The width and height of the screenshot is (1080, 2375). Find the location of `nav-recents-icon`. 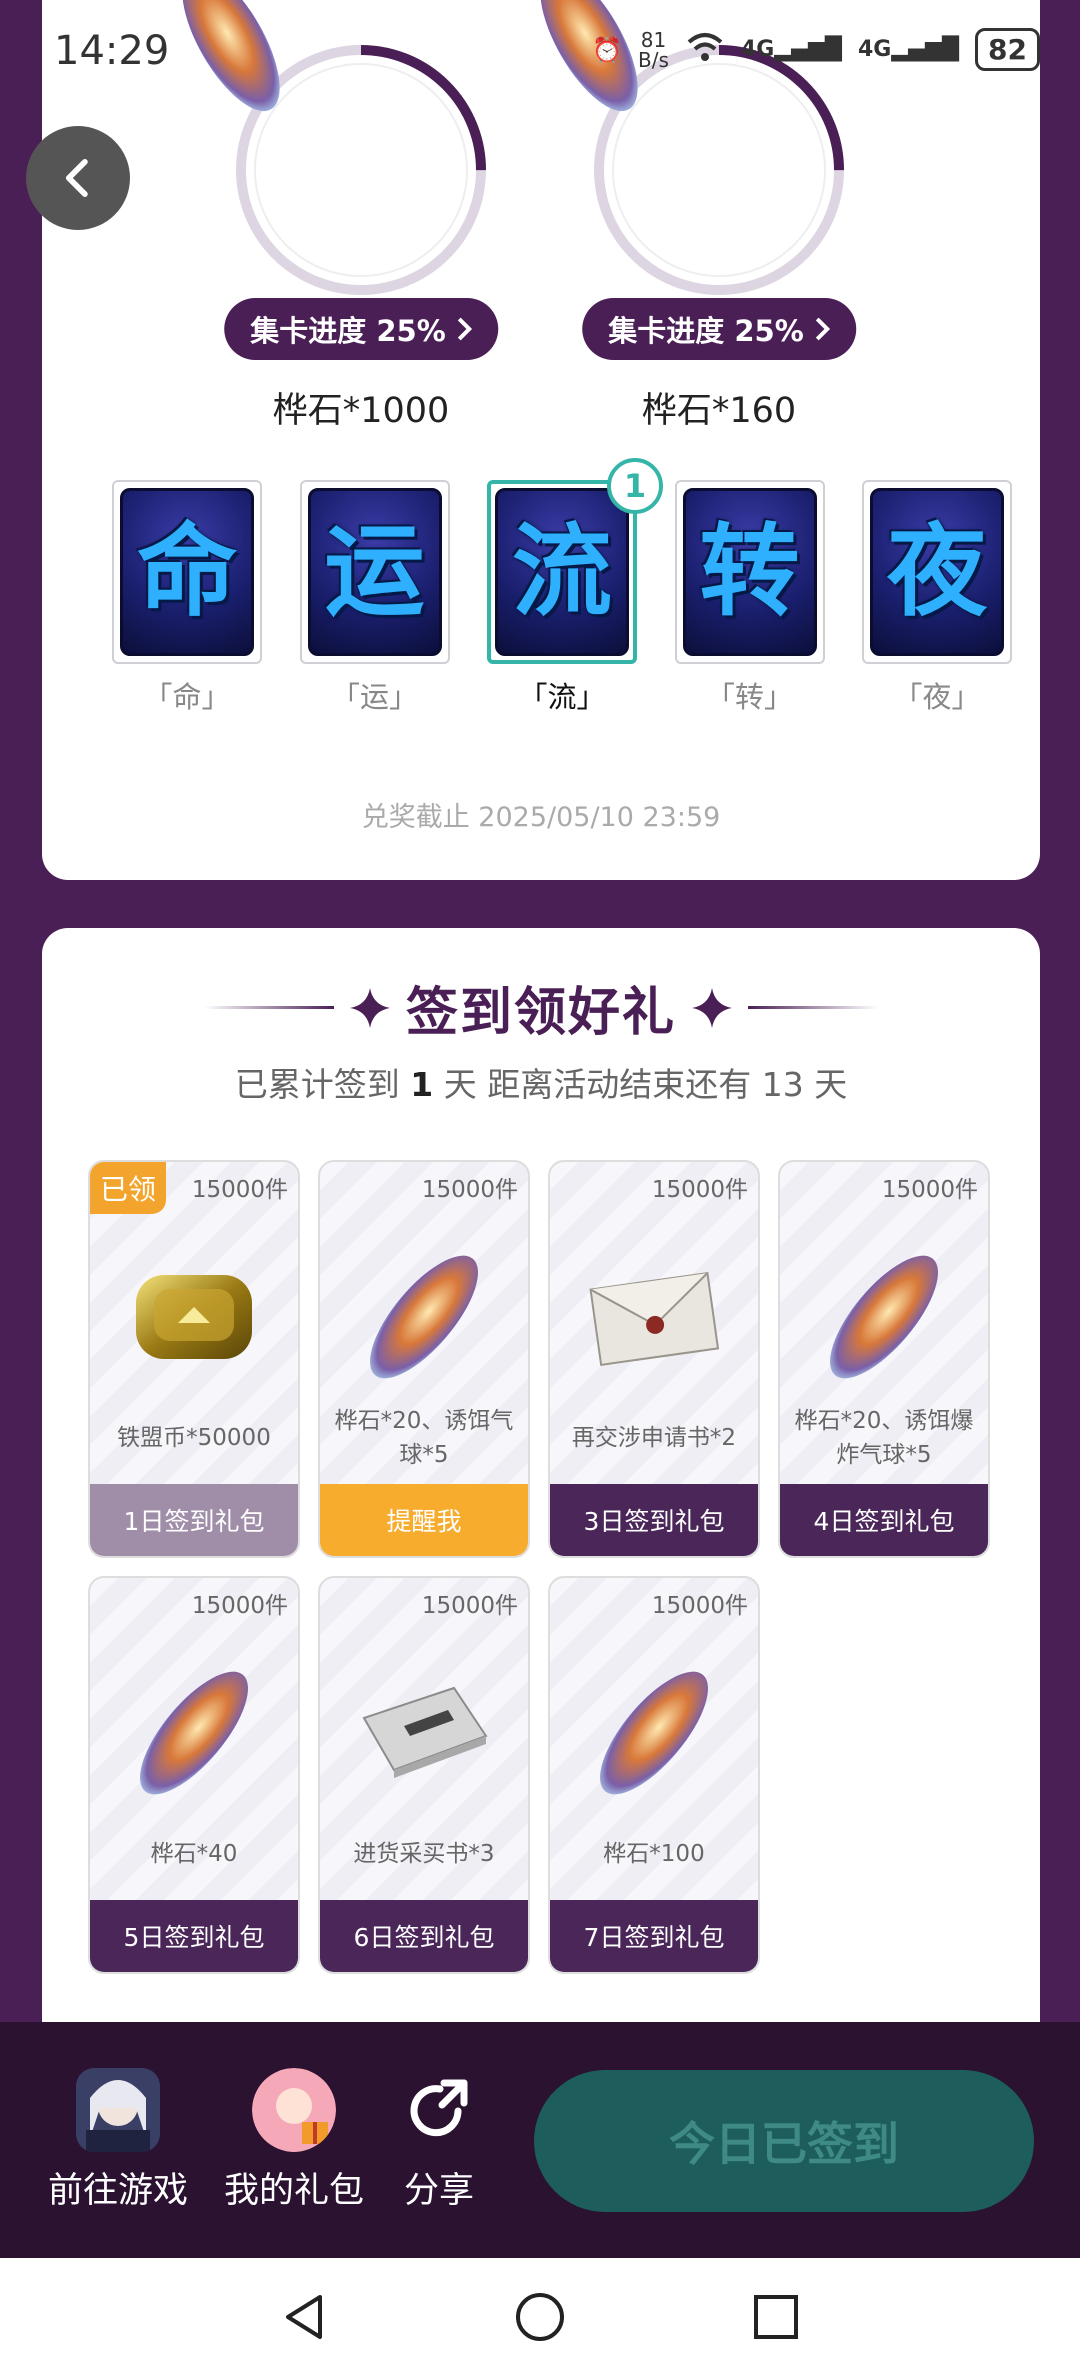

nav-recents-icon is located at coordinates (776, 2317).